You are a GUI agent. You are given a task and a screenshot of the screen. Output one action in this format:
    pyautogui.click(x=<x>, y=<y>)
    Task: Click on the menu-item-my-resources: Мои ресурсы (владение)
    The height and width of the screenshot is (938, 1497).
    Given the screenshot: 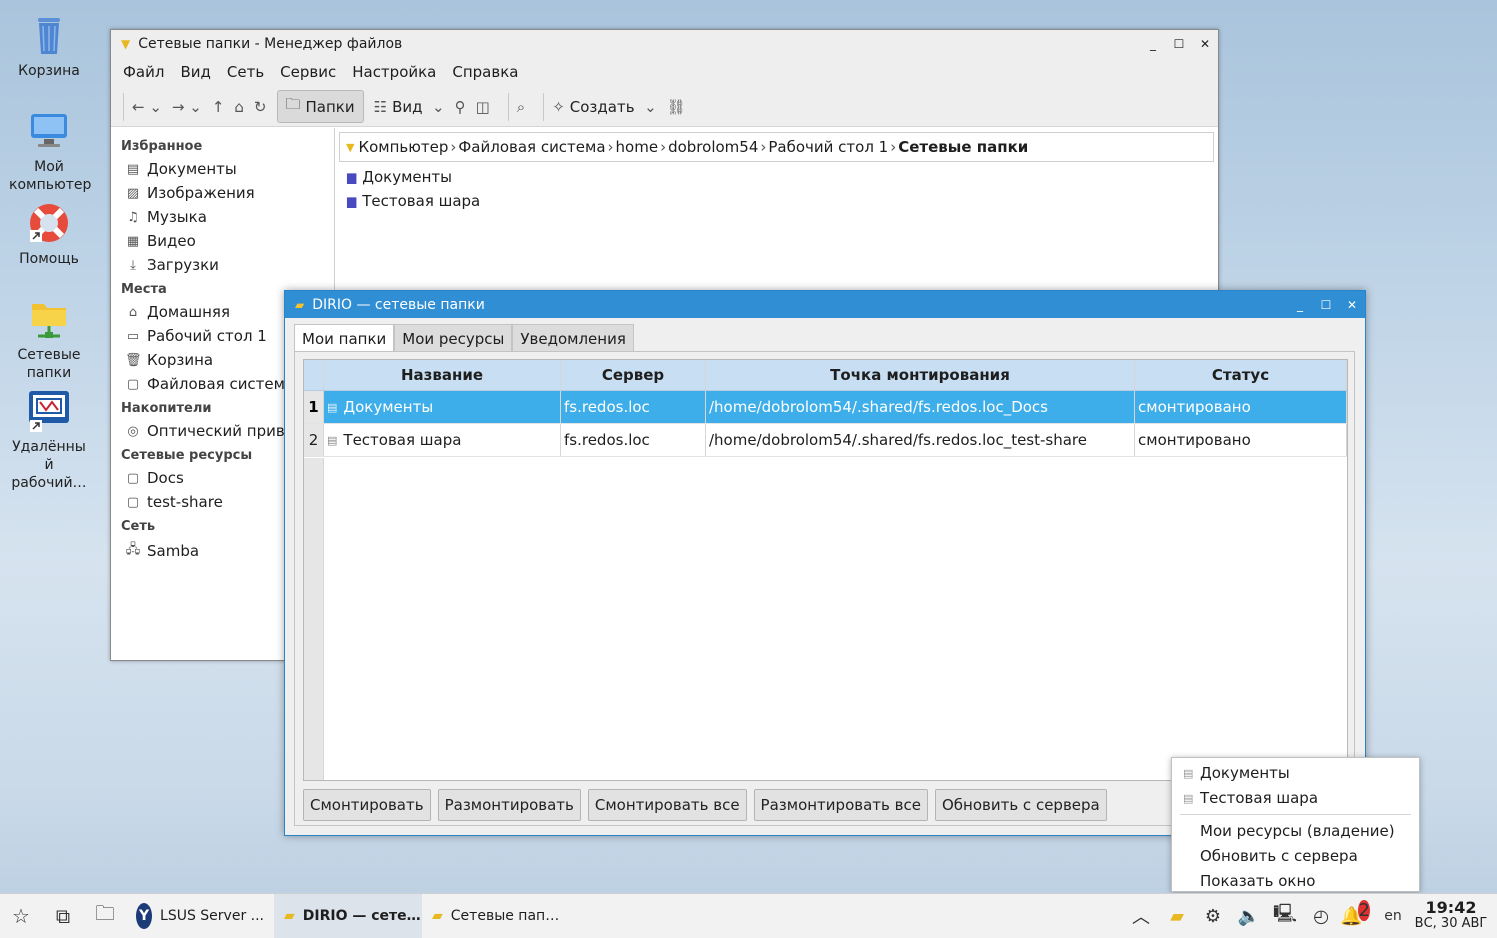 What is the action you would take?
    pyautogui.click(x=1295, y=831)
    